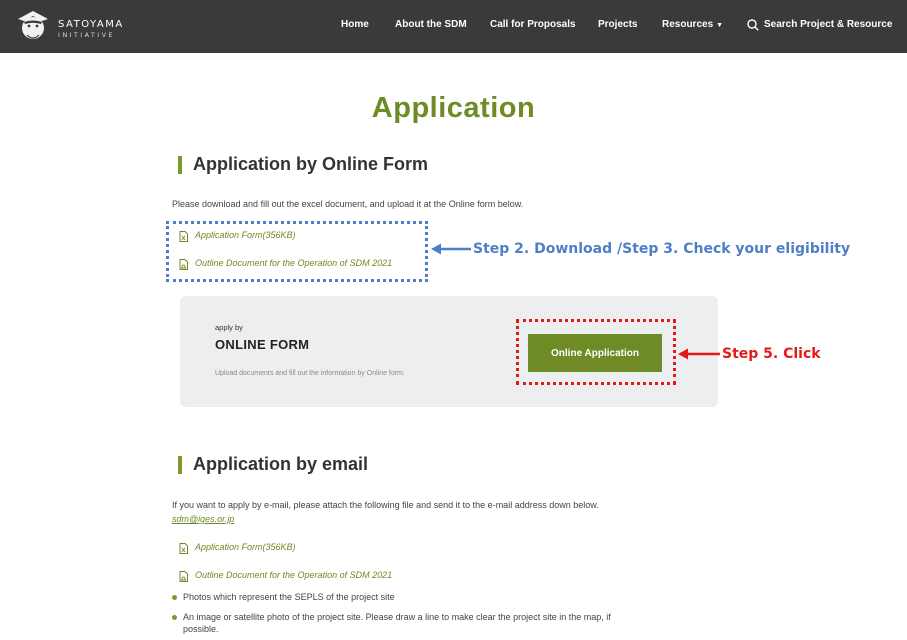 The height and width of the screenshot is (640, 907). I want to click on page-title: Application, so click(453, 108).